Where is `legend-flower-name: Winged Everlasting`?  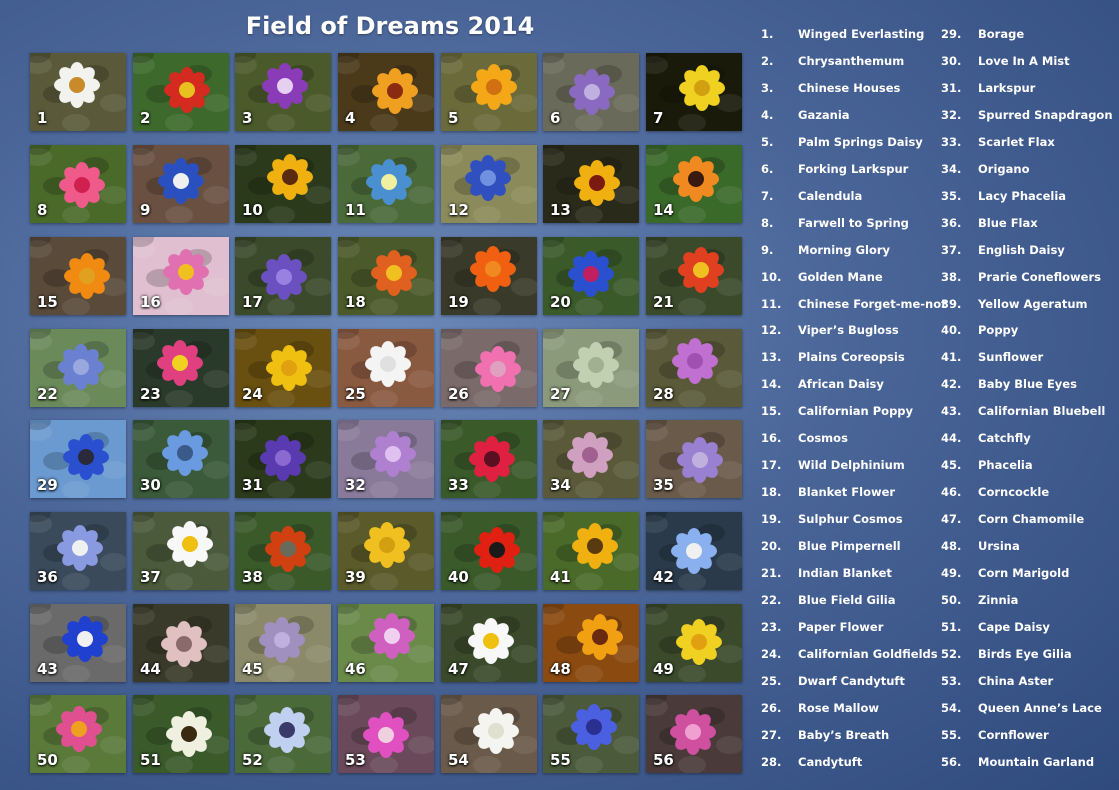 legend-flower-name: Winged Everlasting is located at coordinates (861, 34).